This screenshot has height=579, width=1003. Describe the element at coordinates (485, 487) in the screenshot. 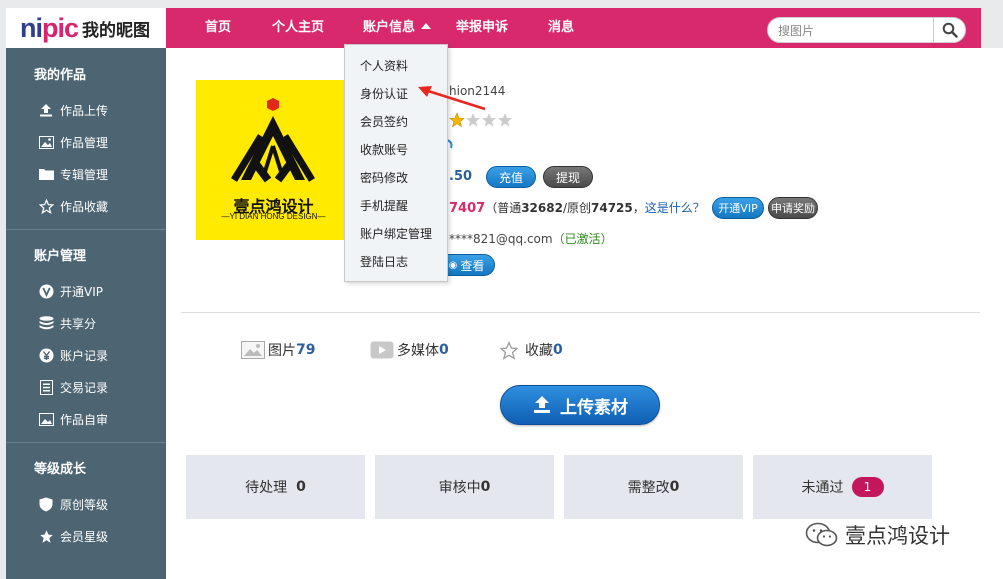

I see `status-value: 0` at that location.